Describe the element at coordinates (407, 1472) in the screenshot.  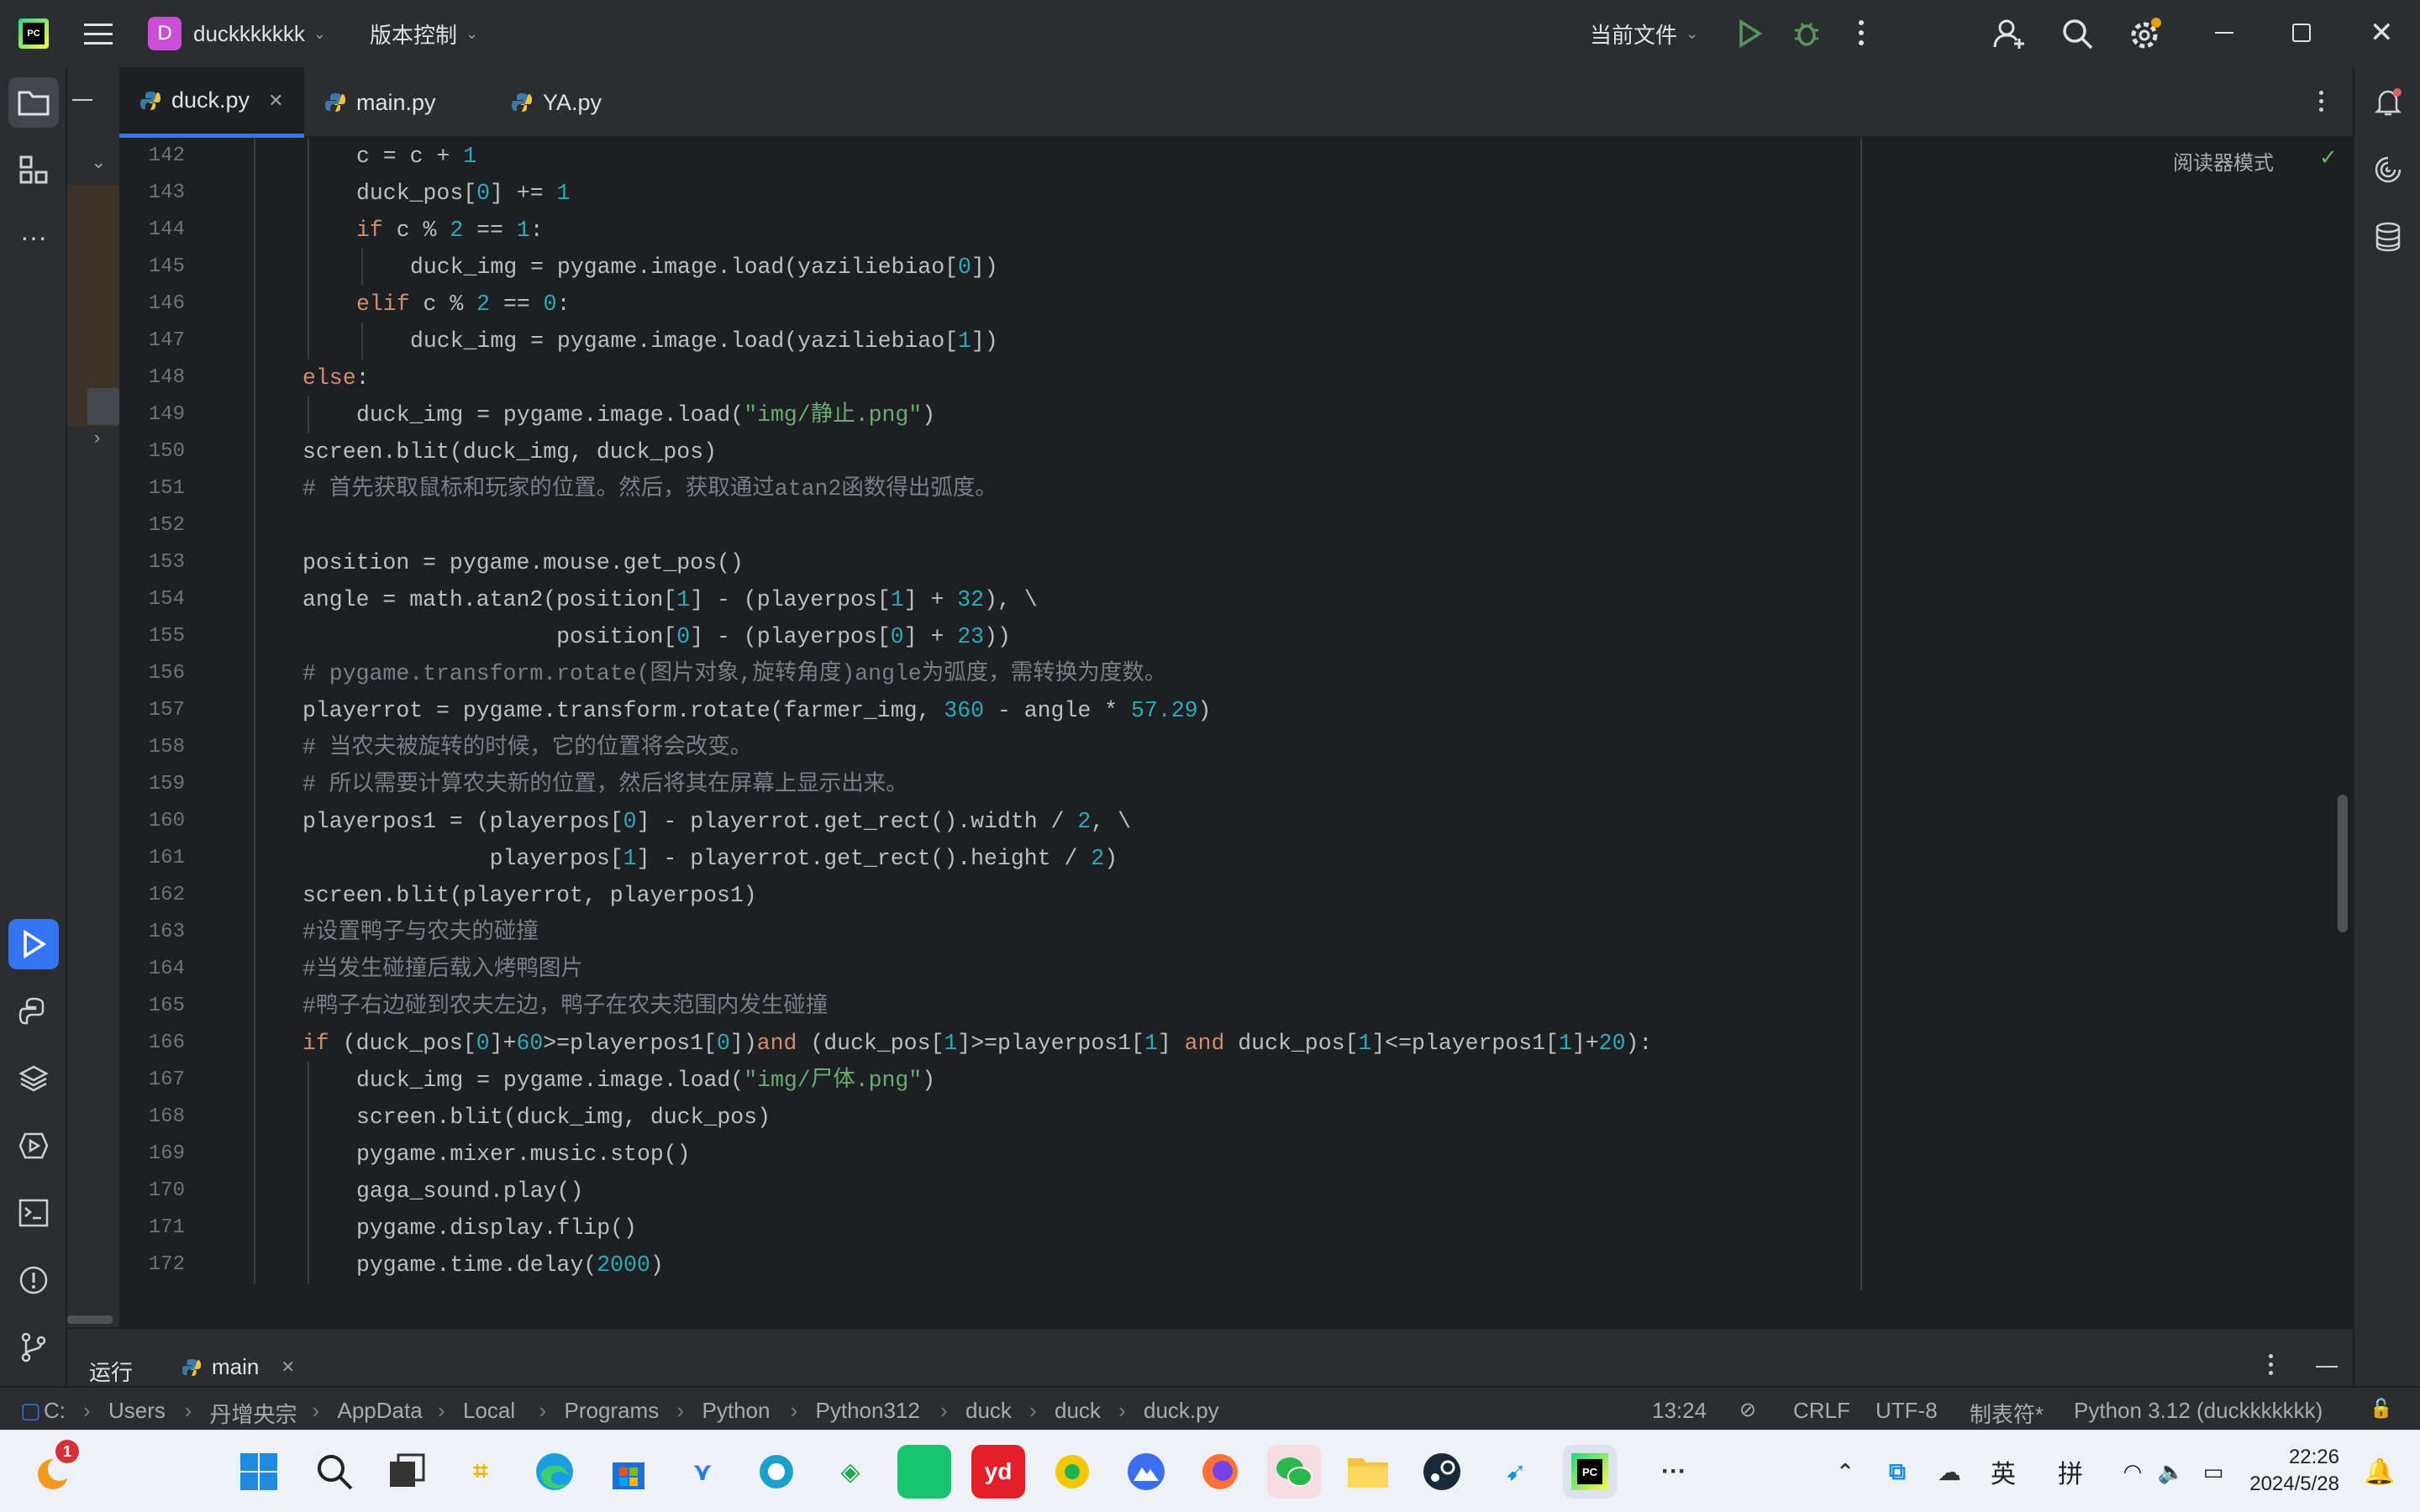
I see `task-view-icon` at that location.